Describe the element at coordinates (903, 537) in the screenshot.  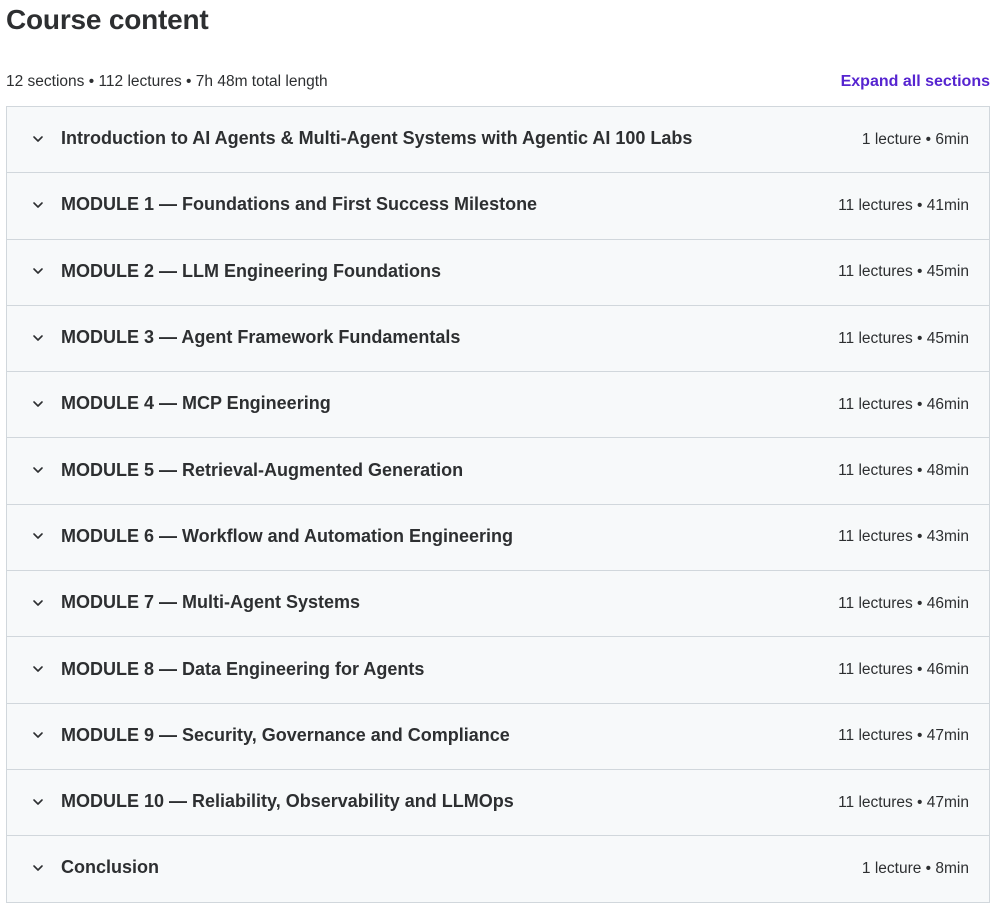
I see `section-meta: 11 lectures • 43min` at that location.